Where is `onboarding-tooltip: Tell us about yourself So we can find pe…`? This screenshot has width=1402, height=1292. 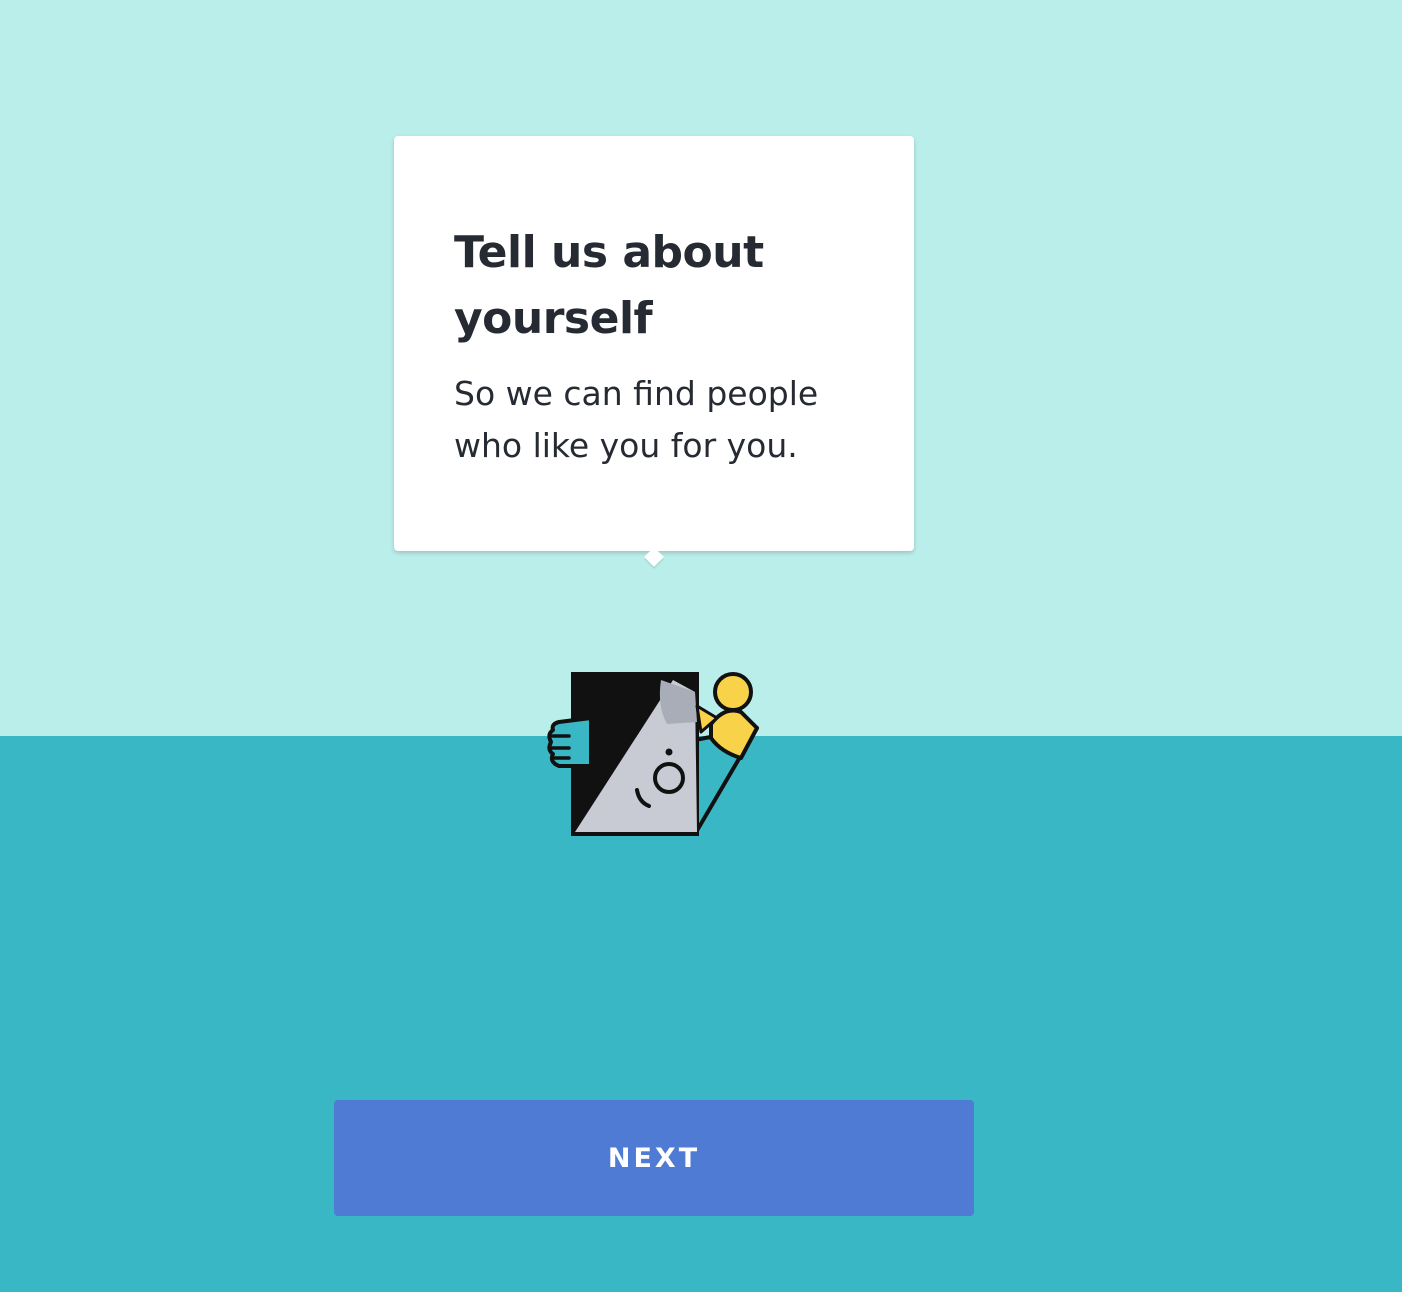
onboarding-tooltip: Tell us about yourself So we can find pe… is located at coordinates (654, 343).